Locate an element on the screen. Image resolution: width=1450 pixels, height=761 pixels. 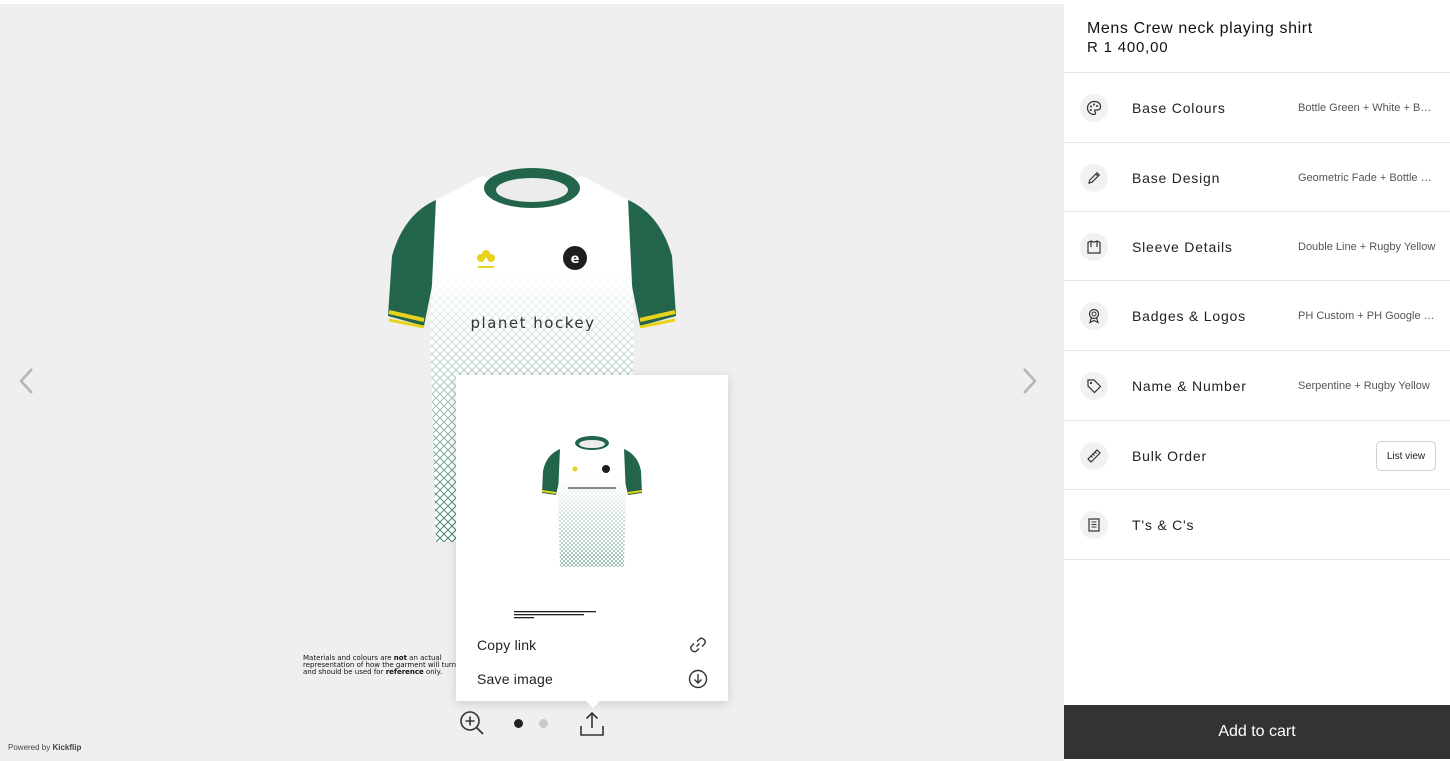
share-icon is located at coordinates (592, 724).